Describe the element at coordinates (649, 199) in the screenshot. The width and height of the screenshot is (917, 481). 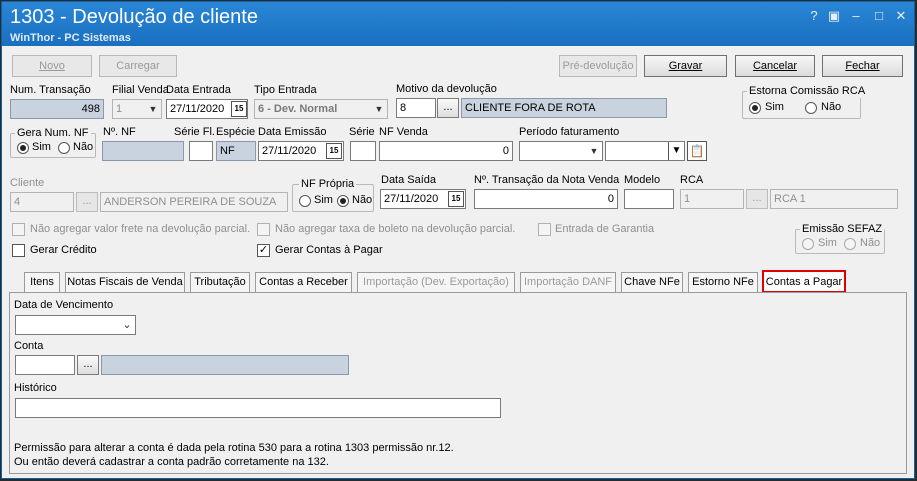
I see `modelo-field` at that location.